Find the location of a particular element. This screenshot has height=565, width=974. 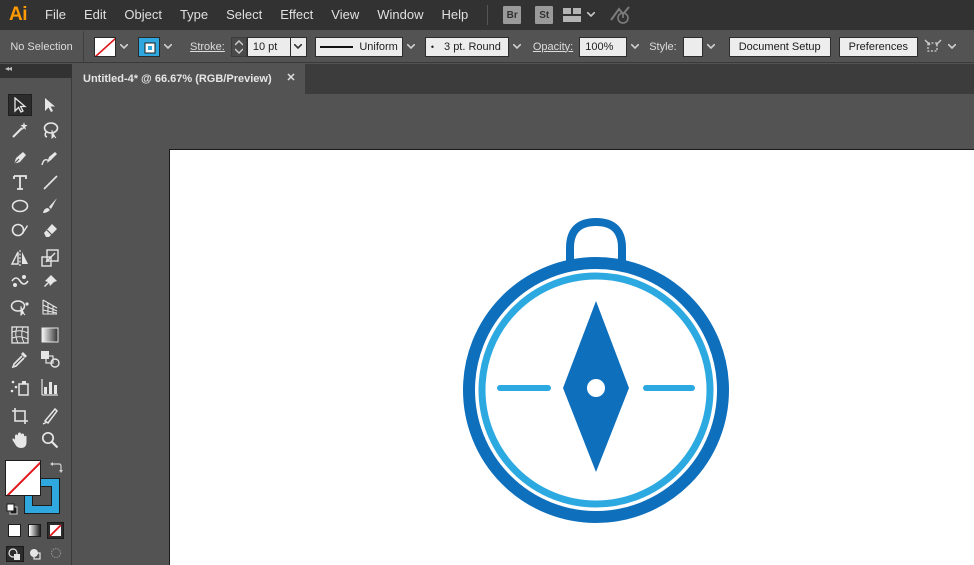

app-logo: Ai is located at coordinates (18, 15).